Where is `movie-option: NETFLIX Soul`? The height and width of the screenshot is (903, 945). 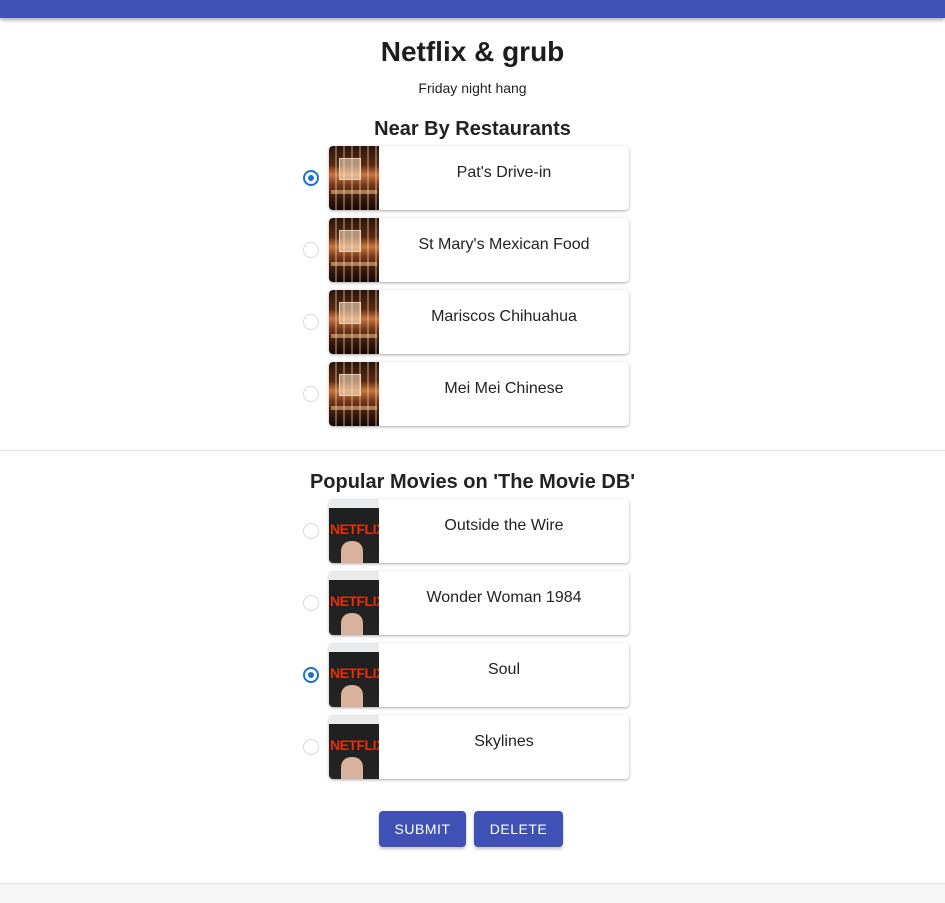 movie-option: NETFLIX Soul is located at coordinates (465, 675).